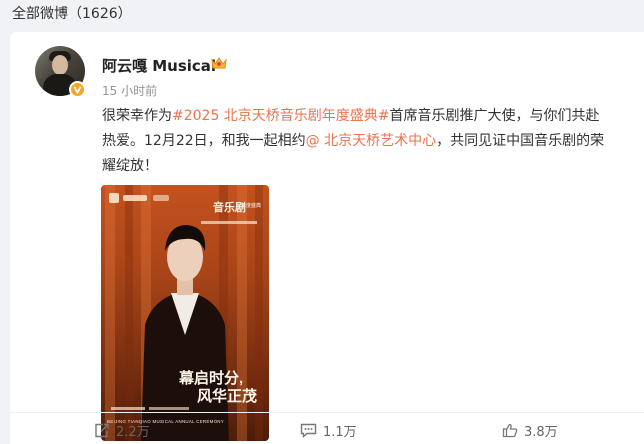 The image size is (644, 444). I want to click on repost-icon, so click(102, 430).